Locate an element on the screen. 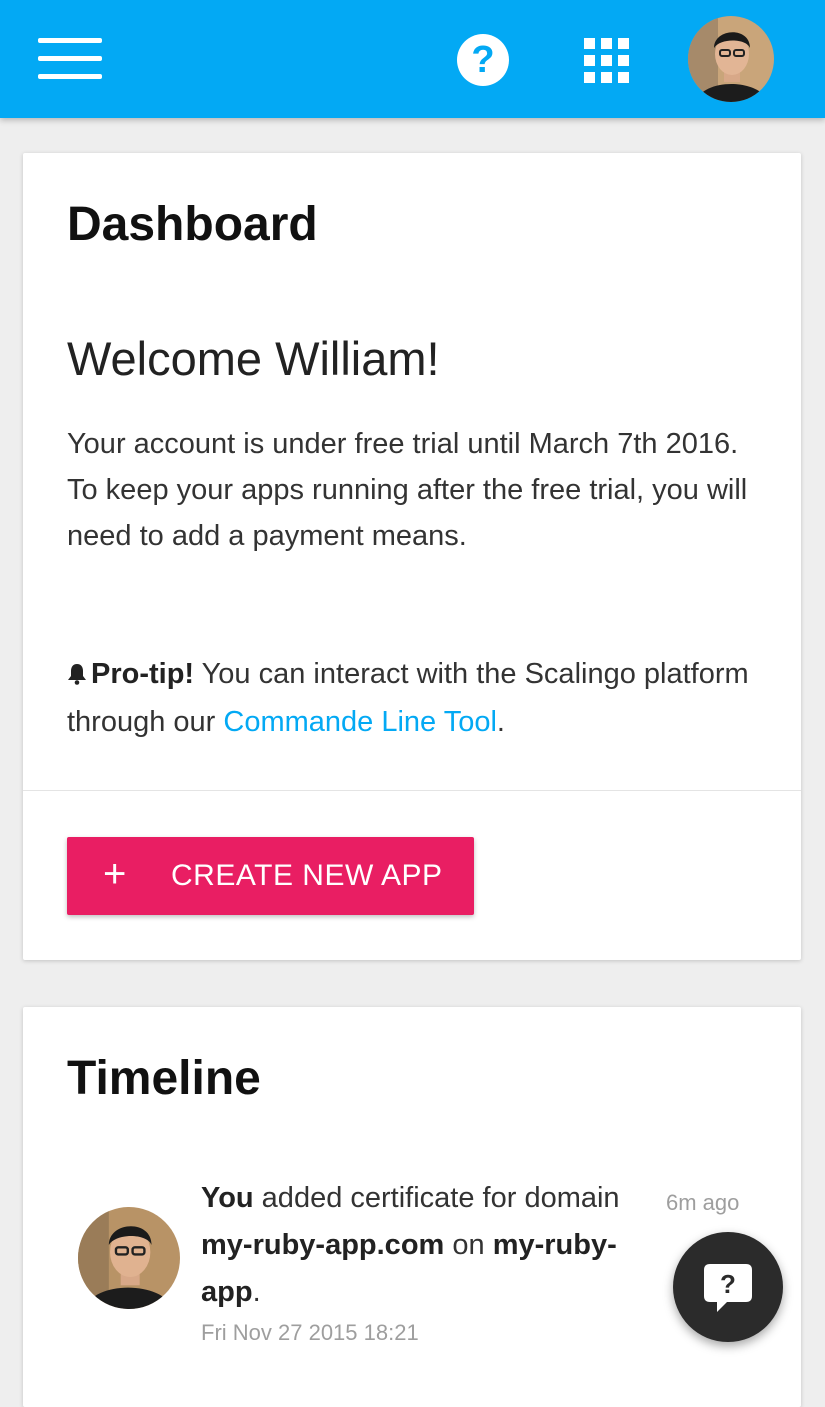 The height and width of the screenshot is (1407, 825). question-circle-icon: ? is located at coordinates (483, 60).